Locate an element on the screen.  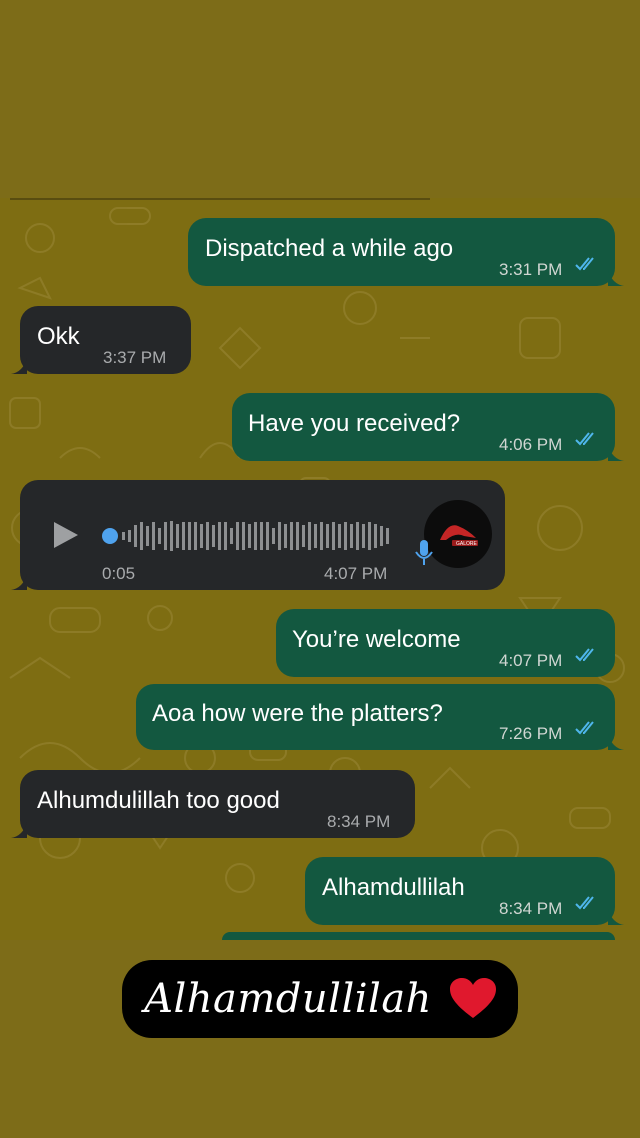
message-text: Okk is located at coordinates (58, 336).